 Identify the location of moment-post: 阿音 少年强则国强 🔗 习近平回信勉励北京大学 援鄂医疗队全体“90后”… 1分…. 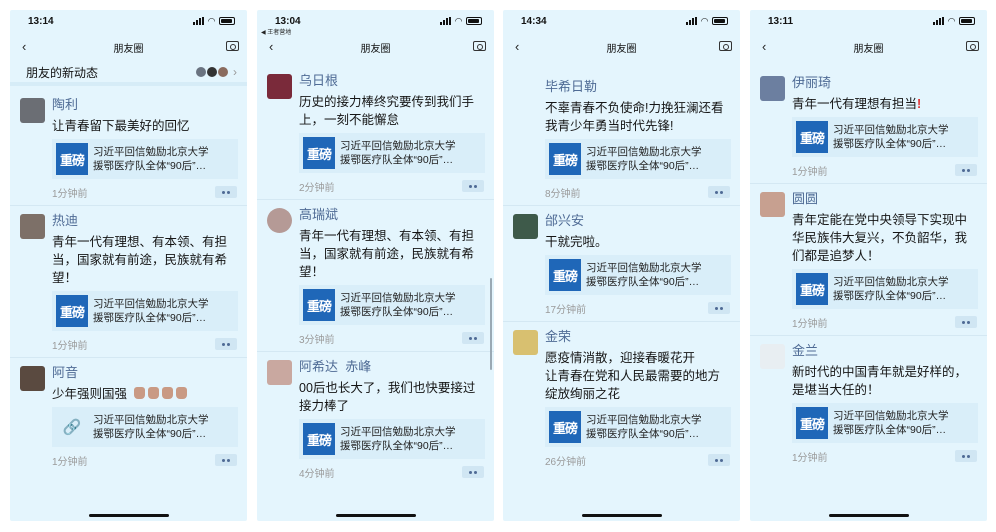
(128, 415).